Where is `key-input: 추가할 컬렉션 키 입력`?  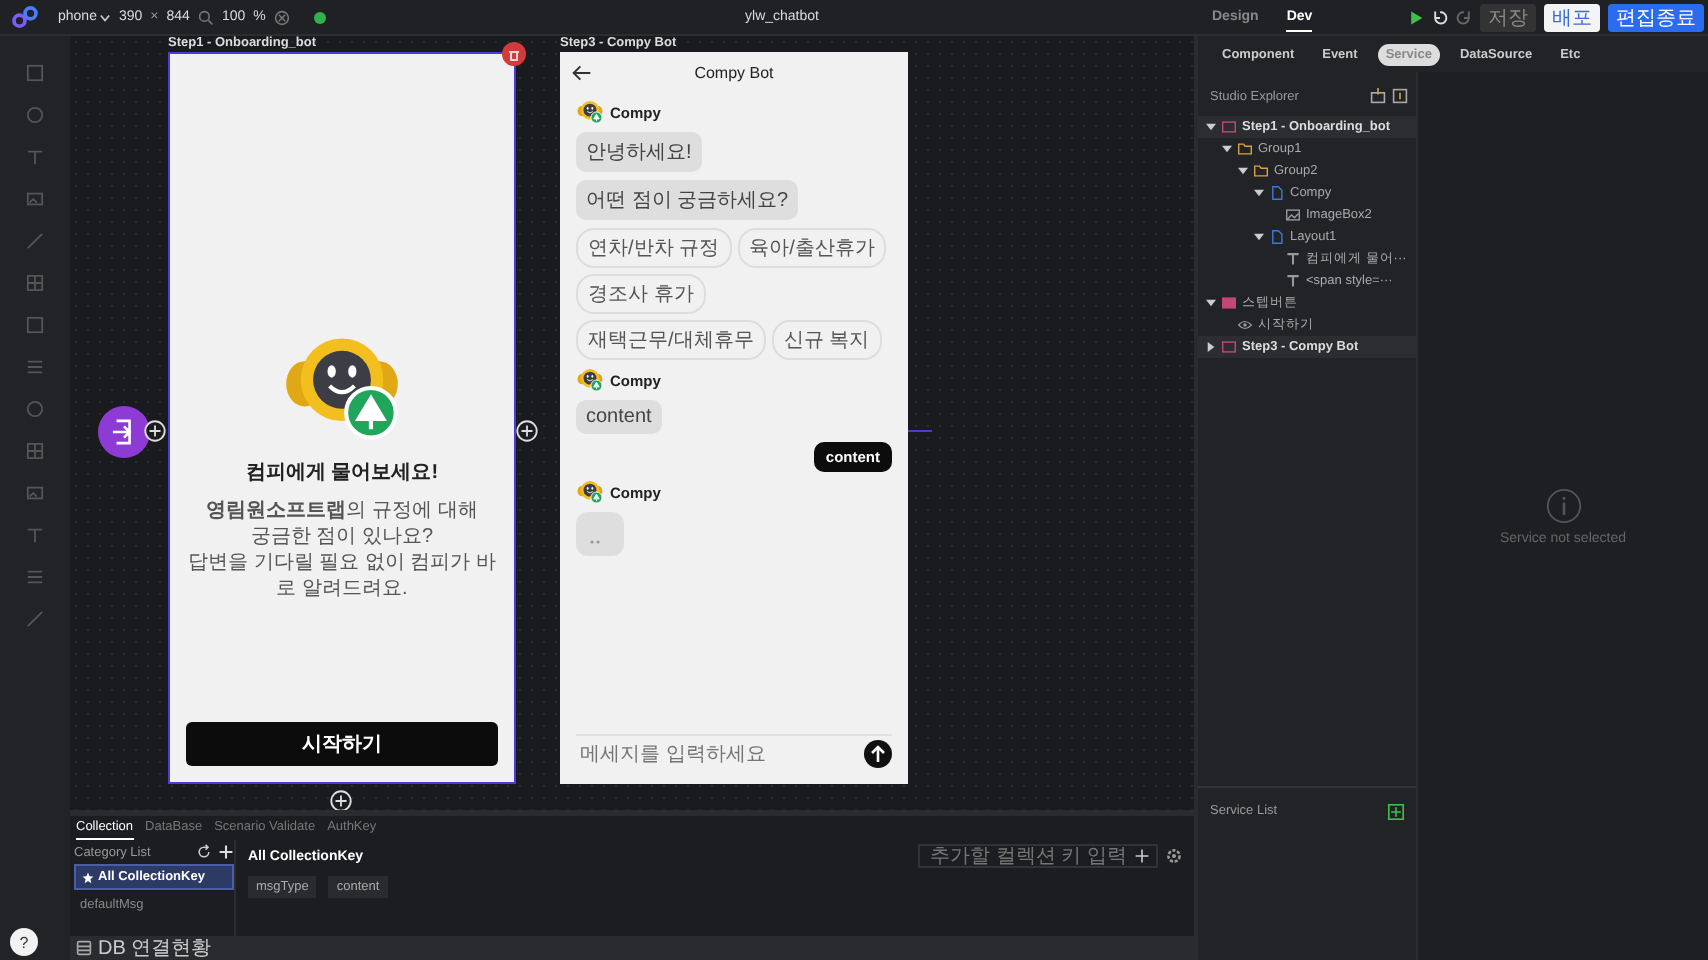
key-input: 추가할 컬렉션 키 입력 is located at coordinates (1038, 856).